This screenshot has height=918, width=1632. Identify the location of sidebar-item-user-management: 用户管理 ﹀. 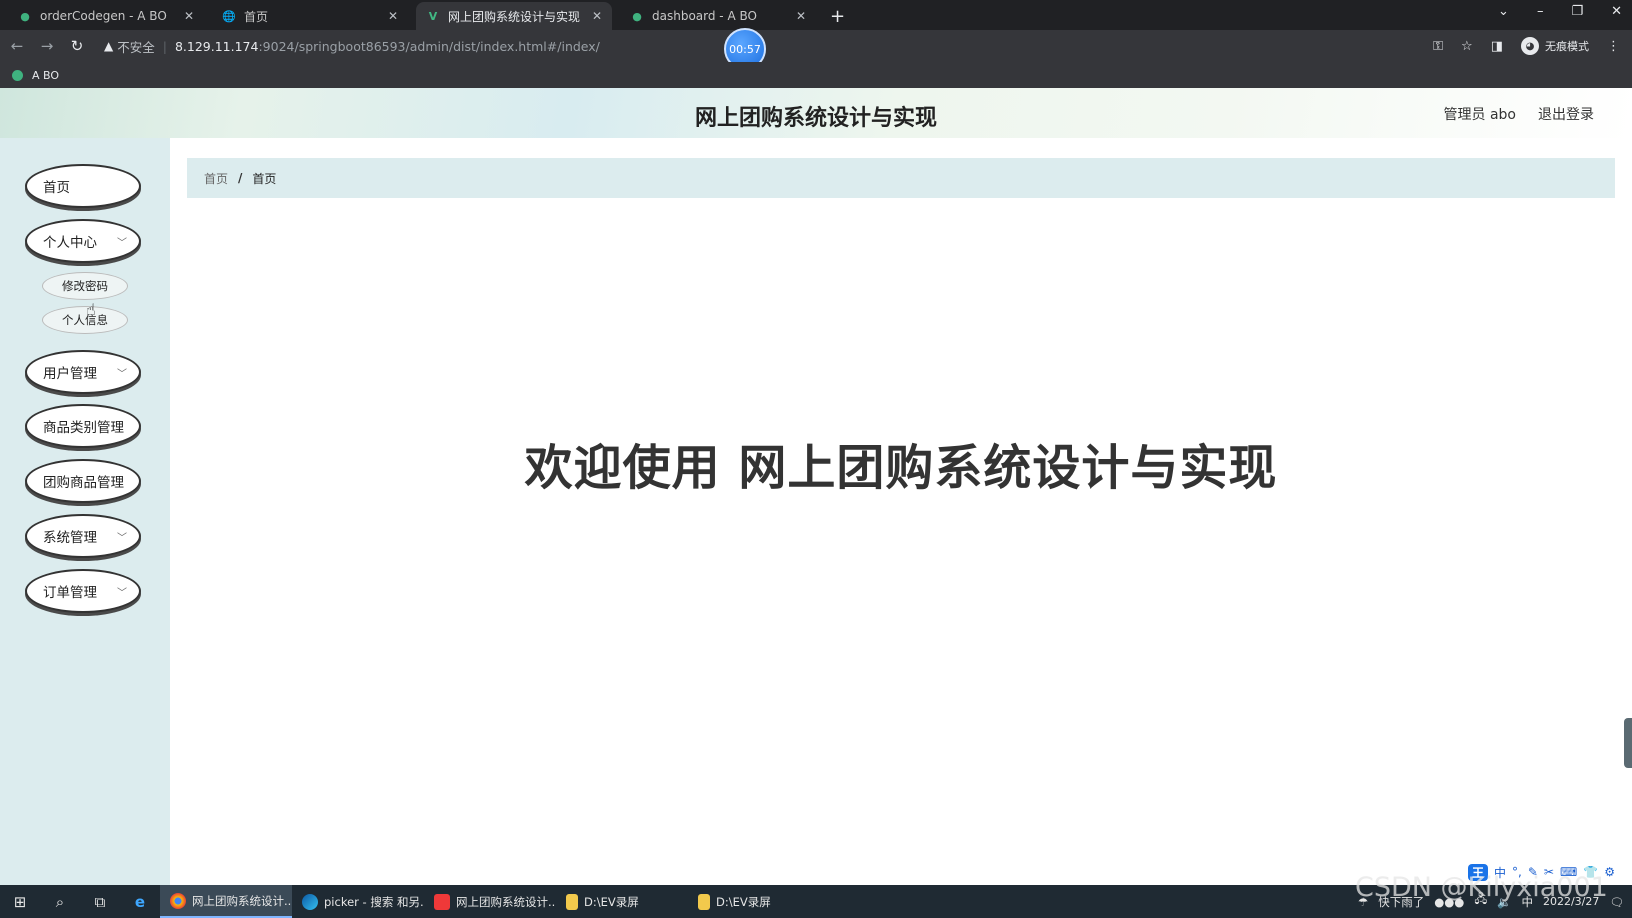
(83, 372).